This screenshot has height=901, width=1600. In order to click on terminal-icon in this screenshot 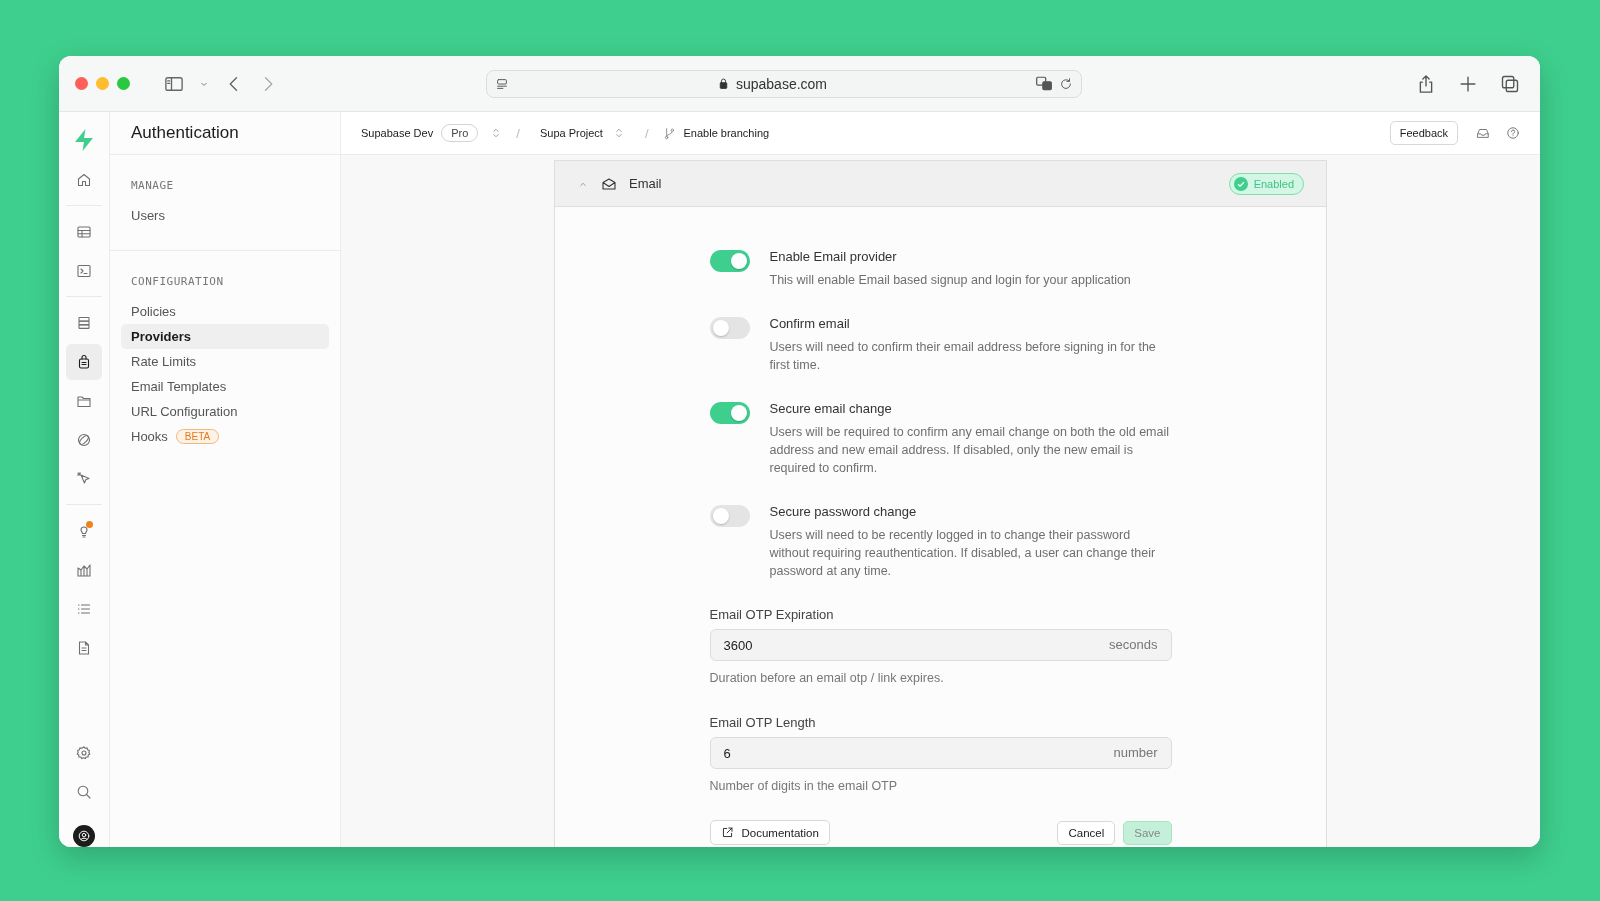, I will do `click(84, 270)`.